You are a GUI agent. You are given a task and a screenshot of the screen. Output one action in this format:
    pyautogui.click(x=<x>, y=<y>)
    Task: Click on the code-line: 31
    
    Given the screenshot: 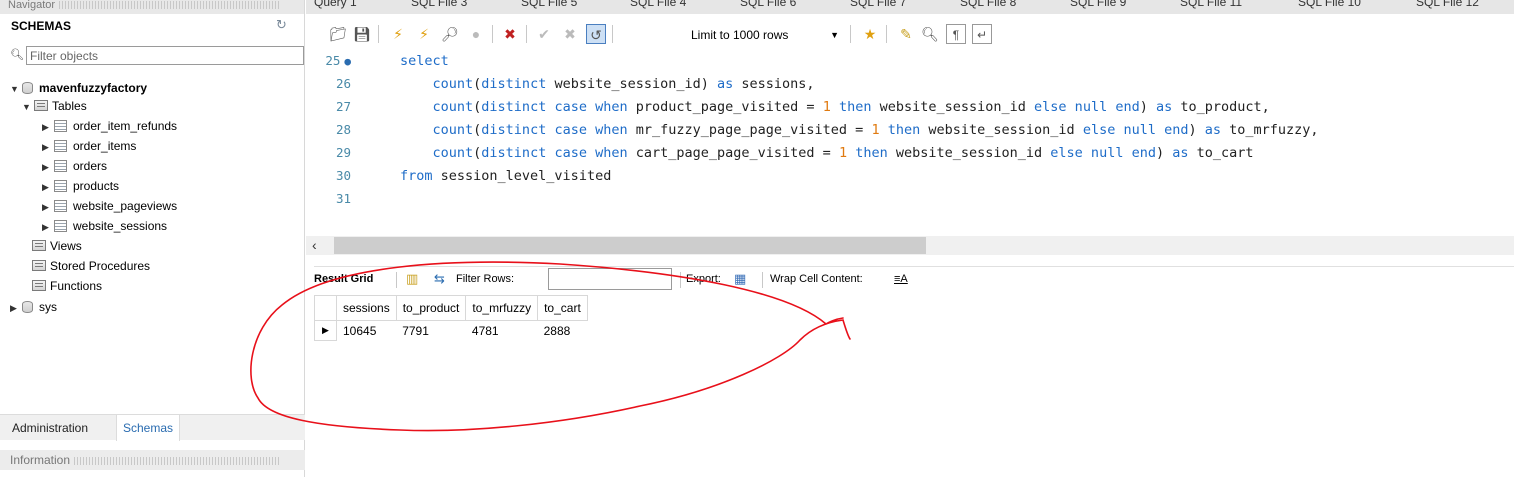 What is the action you would take?
    pyautogui.click(x=910, y=199)
    